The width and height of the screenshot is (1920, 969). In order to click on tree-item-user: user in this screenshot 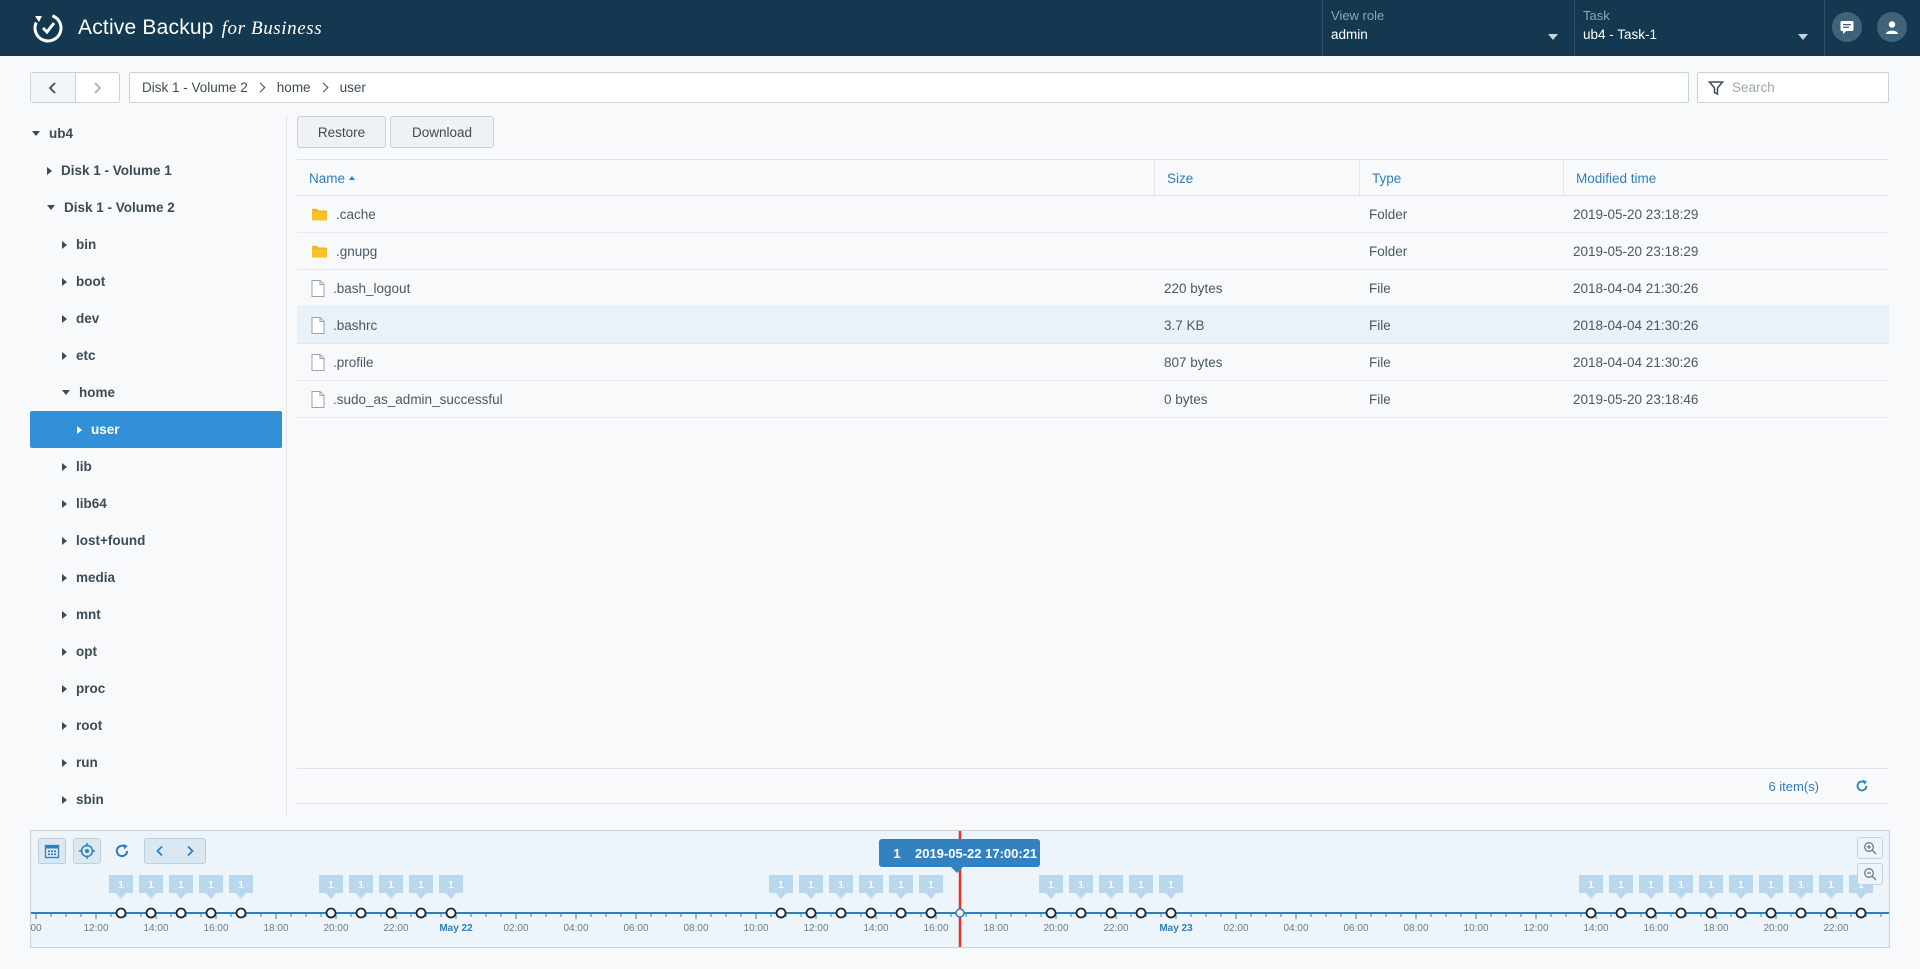, I will do `click(156, 429)`.